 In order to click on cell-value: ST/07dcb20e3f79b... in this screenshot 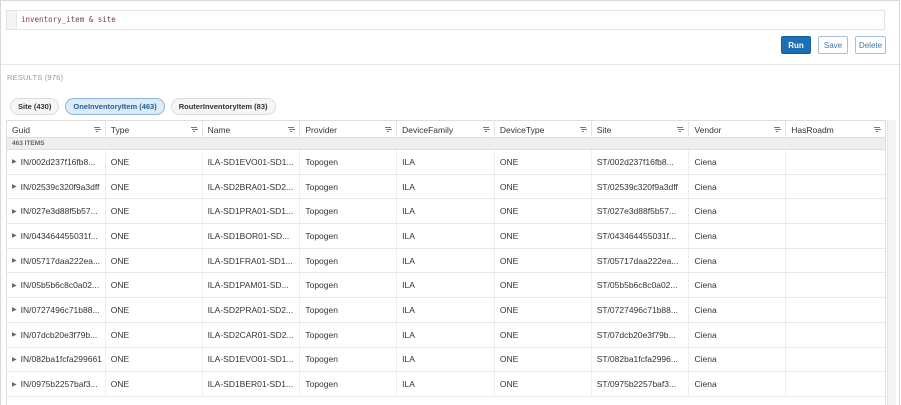, I will do `click(636, 334)`.